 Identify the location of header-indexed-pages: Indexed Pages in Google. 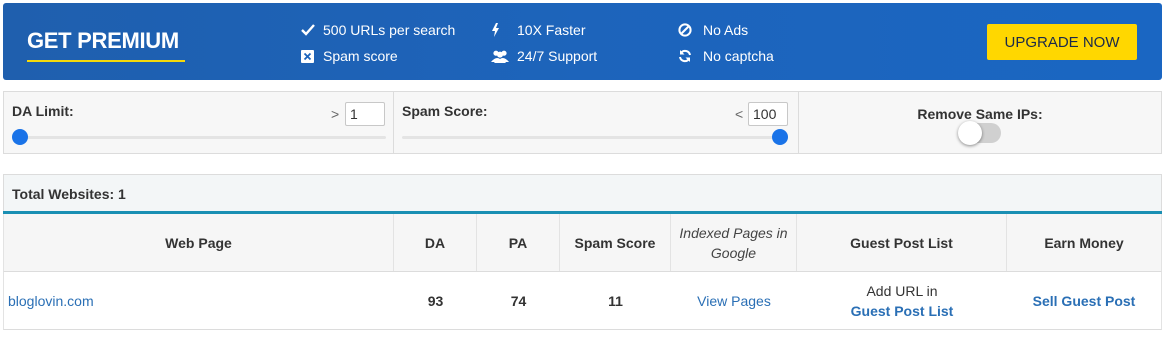
(734, 242).